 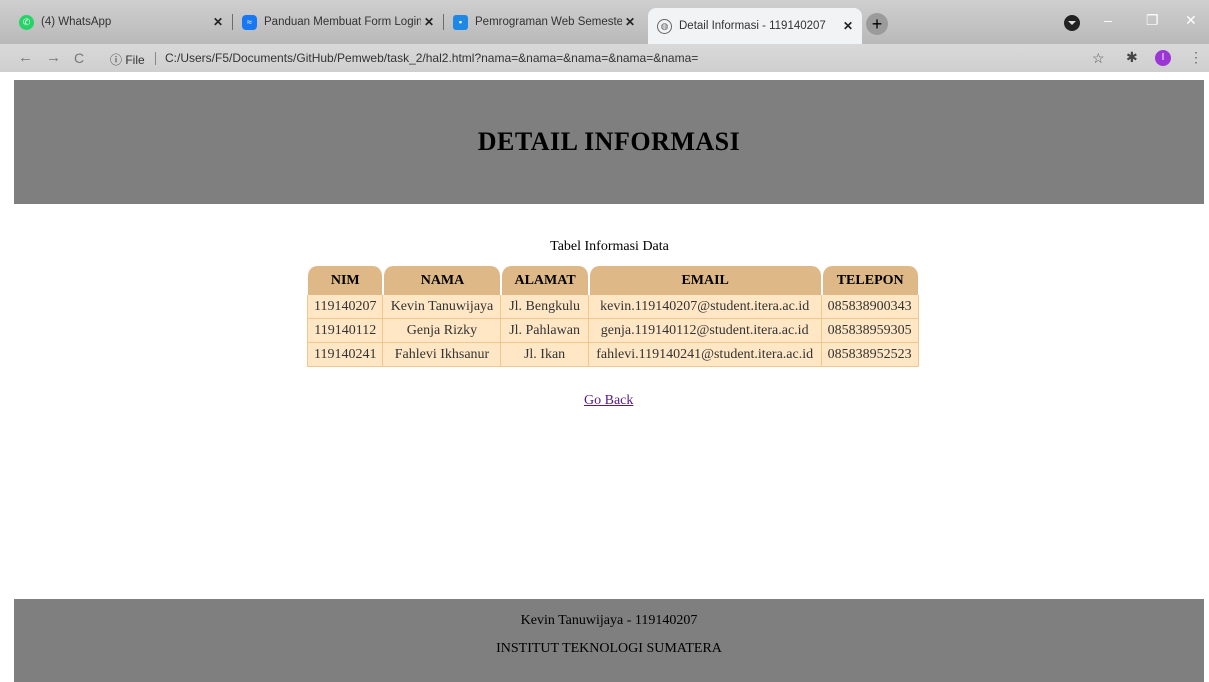 I want to click on avatar: I, so click(x=1163, y=58).